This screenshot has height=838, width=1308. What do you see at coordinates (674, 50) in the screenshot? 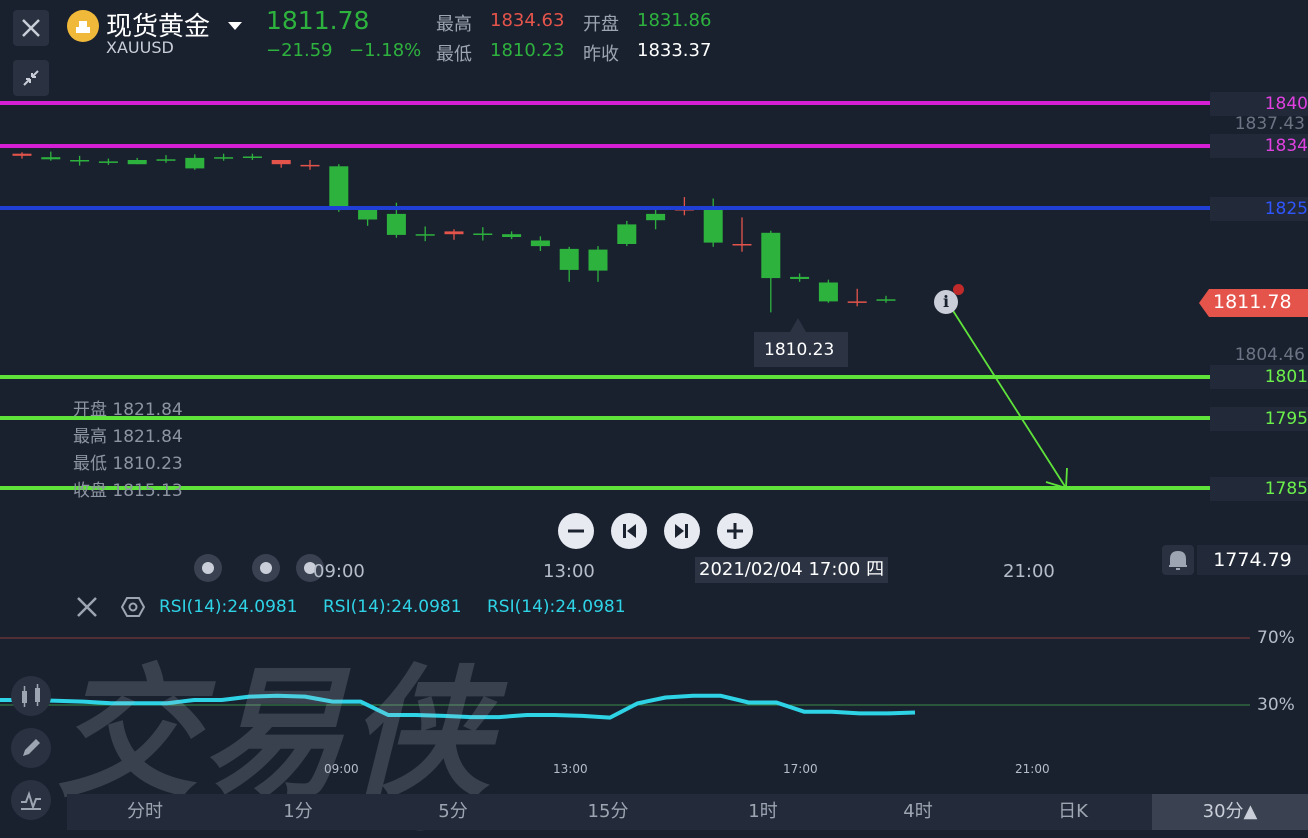
I see `prev-close-value: 1833.37` at bounding box center [674, 50].